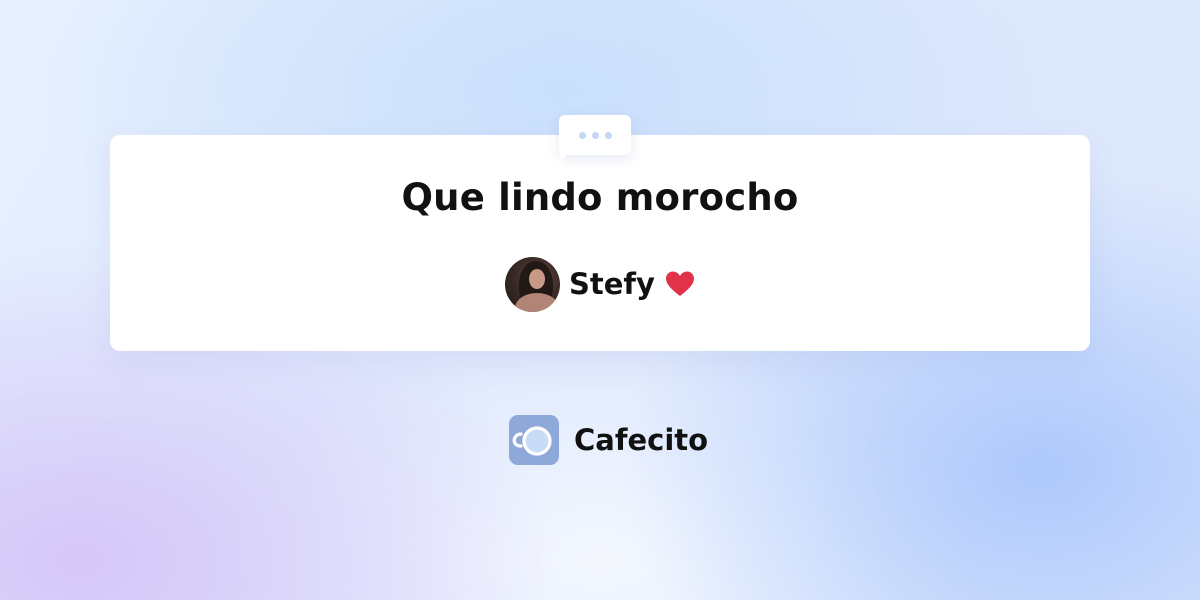 The height and width of the screenshot is (600, 1200). I want to click on chat-bubble-dots-icon, so click(595, 135).